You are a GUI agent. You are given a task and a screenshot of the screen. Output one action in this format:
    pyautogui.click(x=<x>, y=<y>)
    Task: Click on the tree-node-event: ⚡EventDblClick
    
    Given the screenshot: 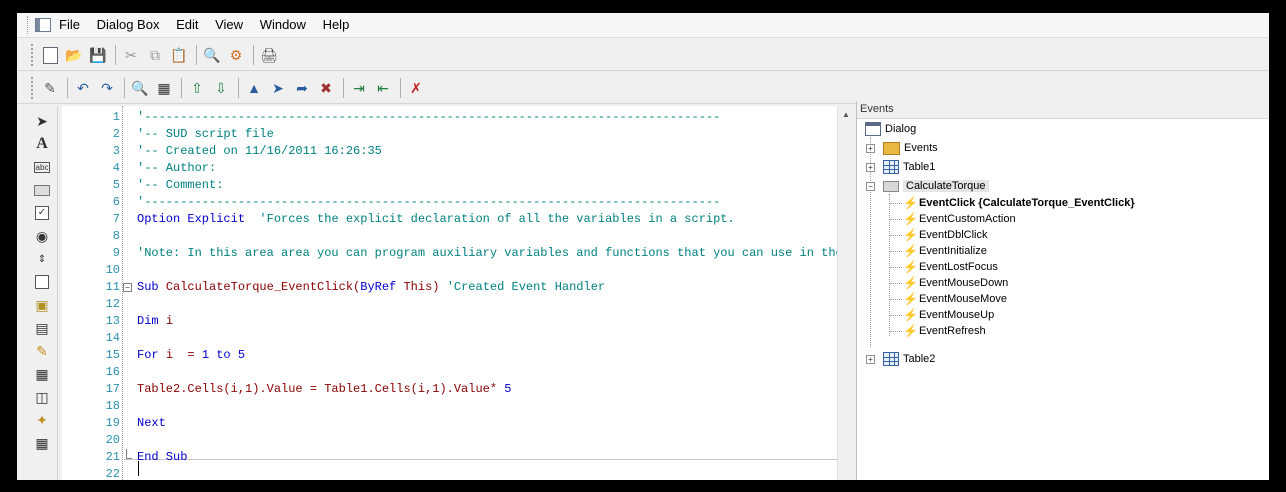 What is the action you would take?
    pyautogui.click(x=945, y=235)
    